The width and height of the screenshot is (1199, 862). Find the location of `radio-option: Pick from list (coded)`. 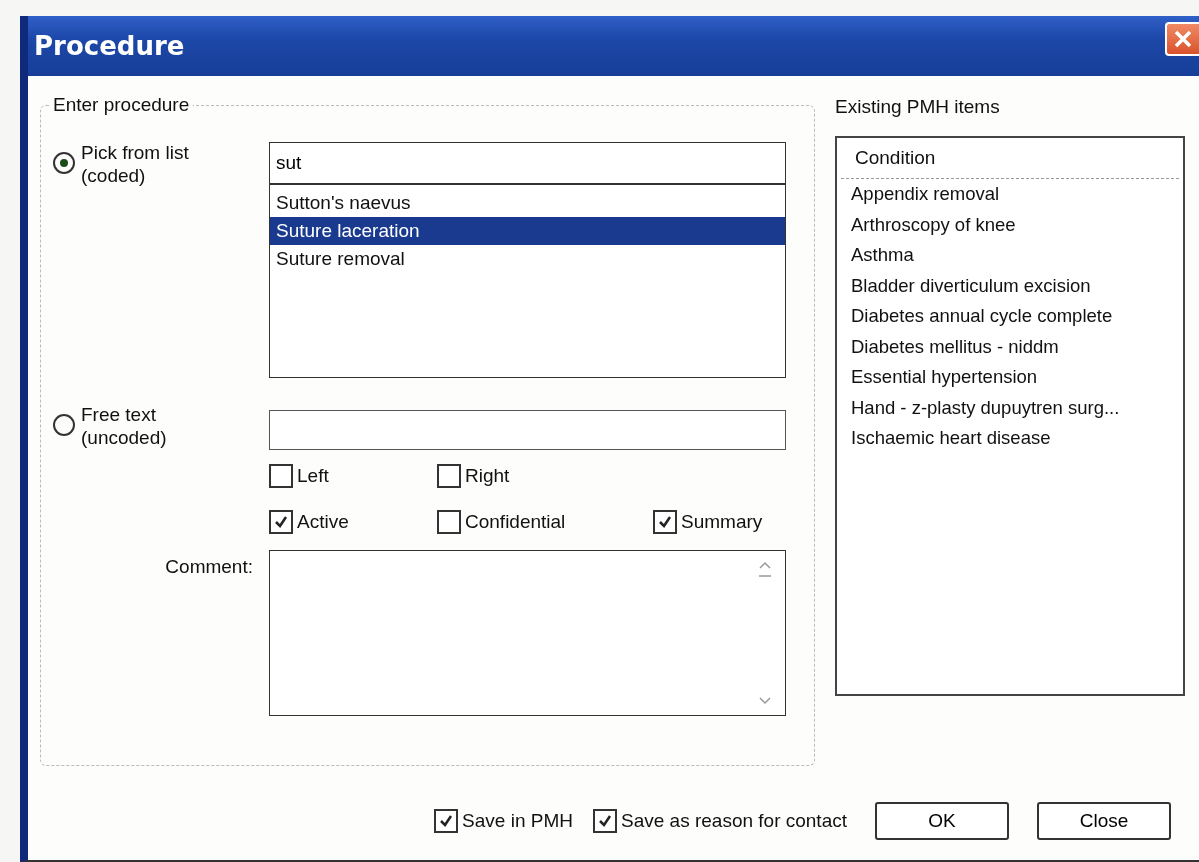

radio-option: Pick from list (coded) is located at coordinates (153, 260).